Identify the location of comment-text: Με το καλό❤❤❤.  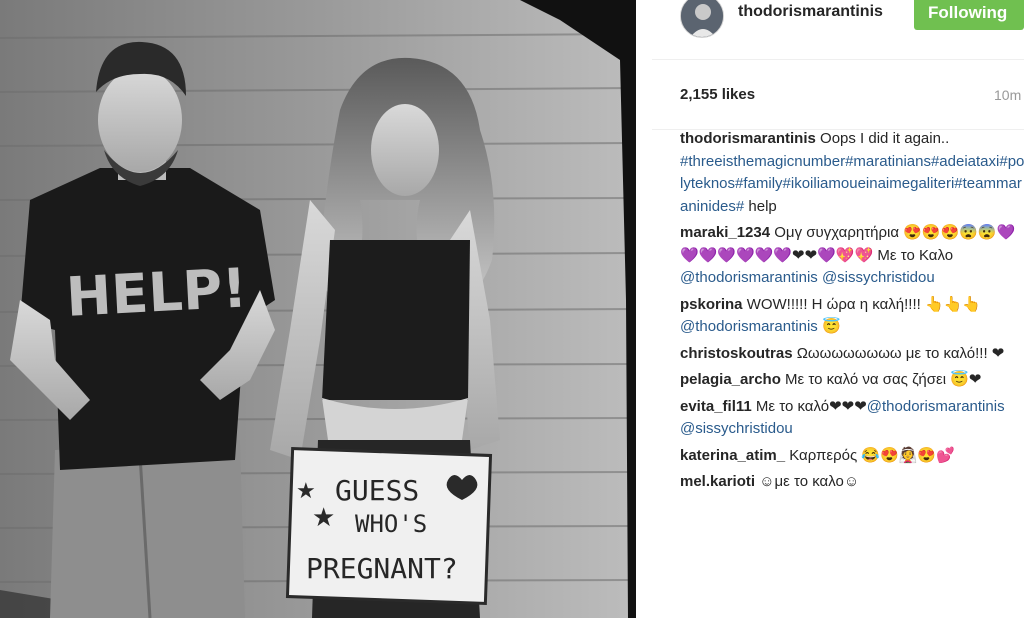
(809, 406).